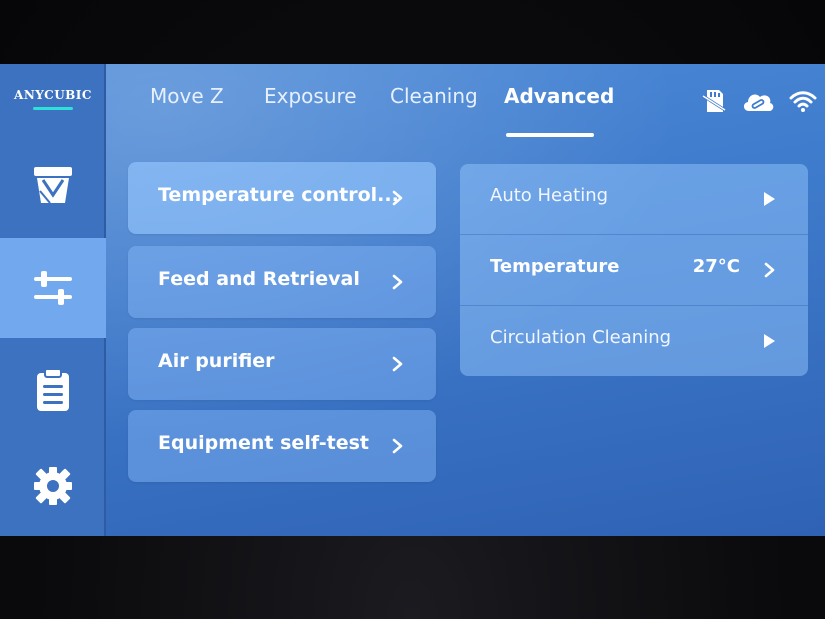  I want to click on tab-advanced: Advanced, so click(559, 96).